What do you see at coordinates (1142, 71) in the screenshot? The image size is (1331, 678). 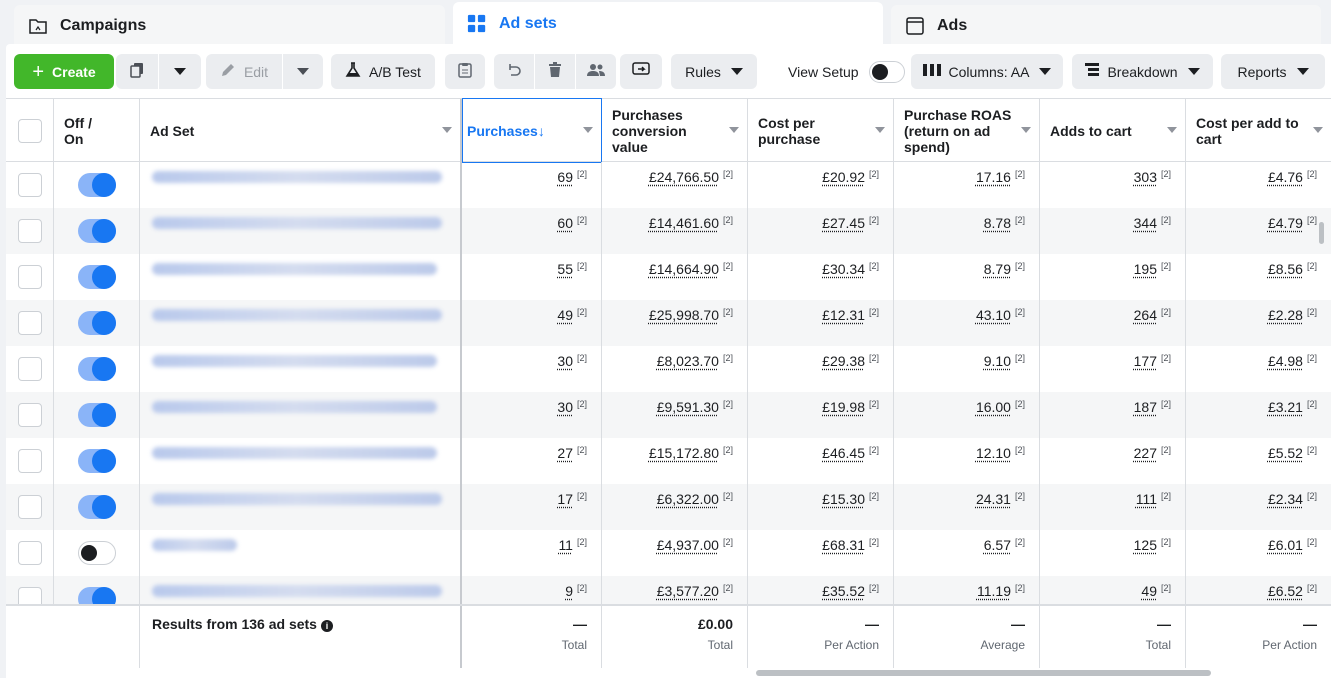 I see `breakdown-dropdown: Breakdown` at bounding box center [1142, 71].